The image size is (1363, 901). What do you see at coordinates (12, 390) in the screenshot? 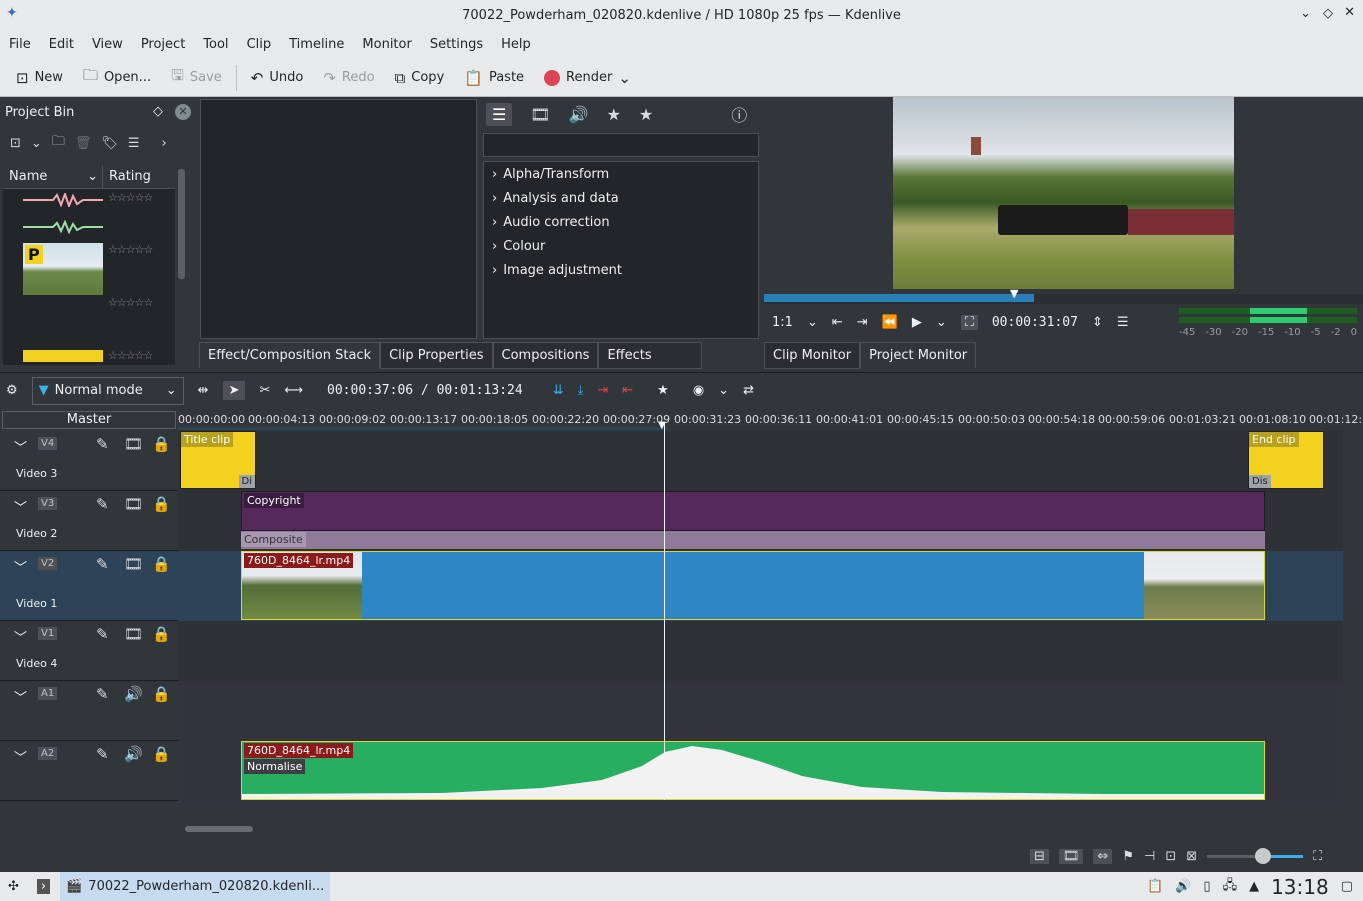
I see `track-config-icon: ⚙` at bounding box center [12, 390].